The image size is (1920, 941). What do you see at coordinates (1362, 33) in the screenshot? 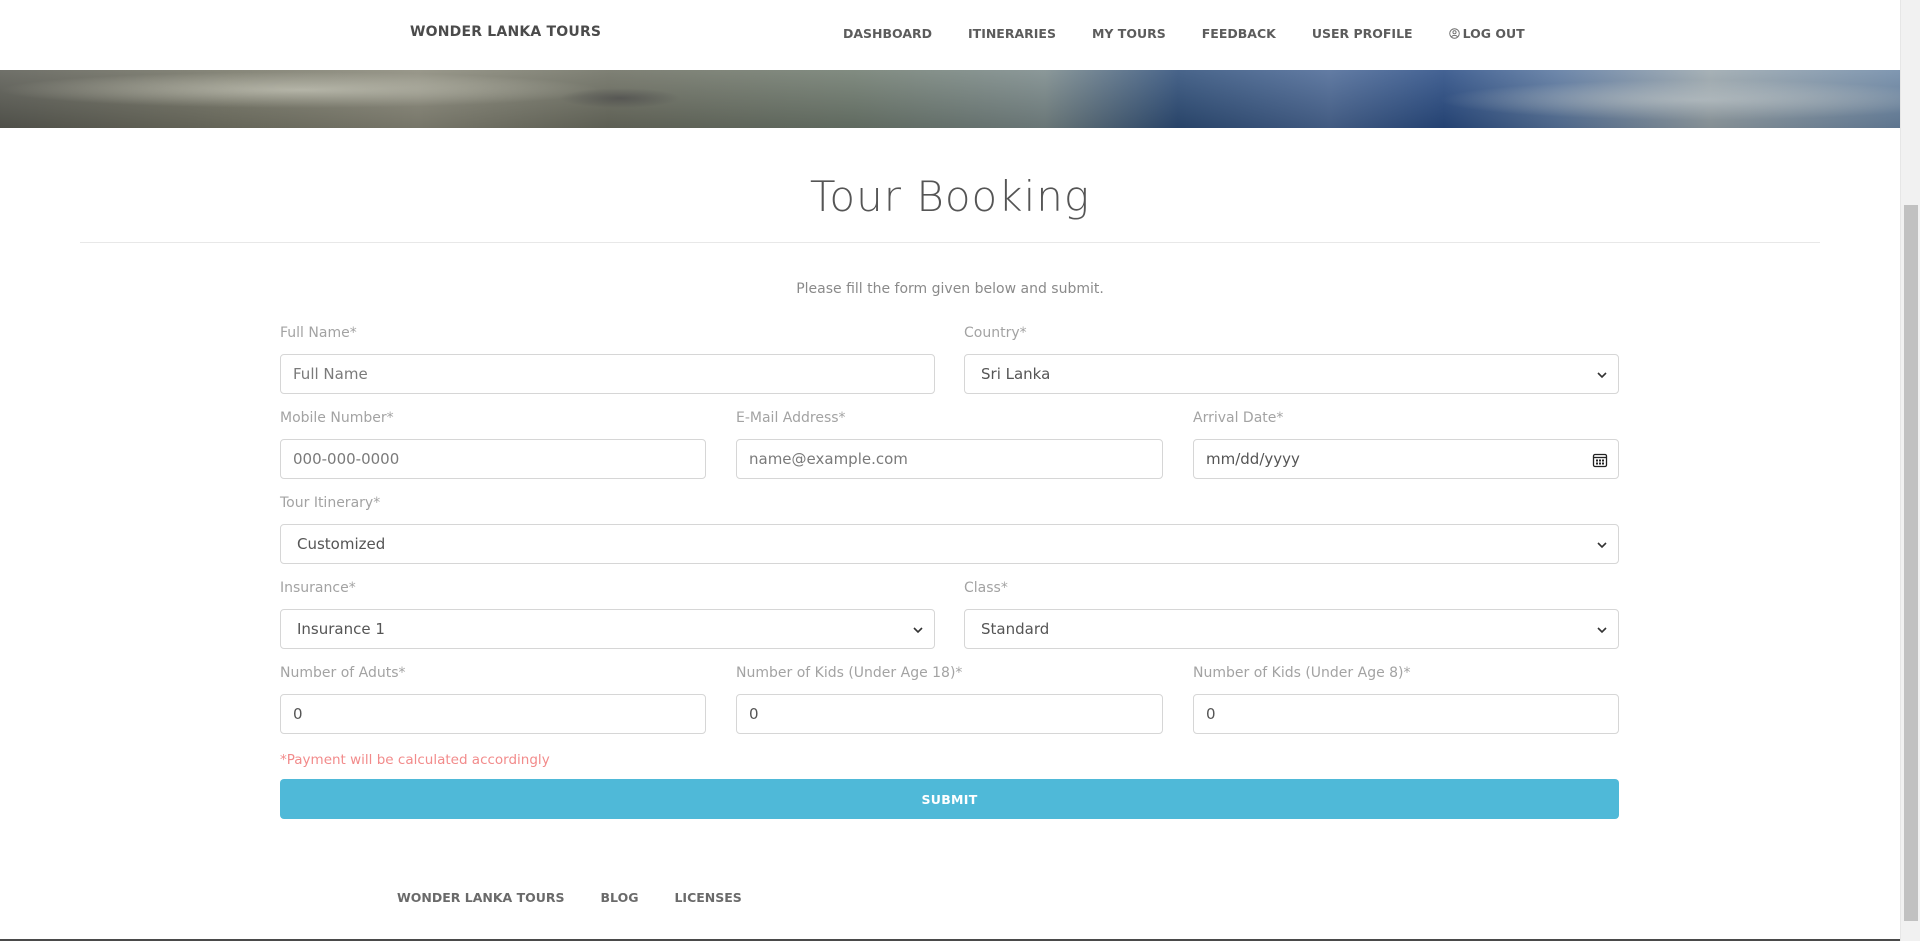
I see `nav-user-profile: USER PROFILE` at bounding box center [1362, 33].